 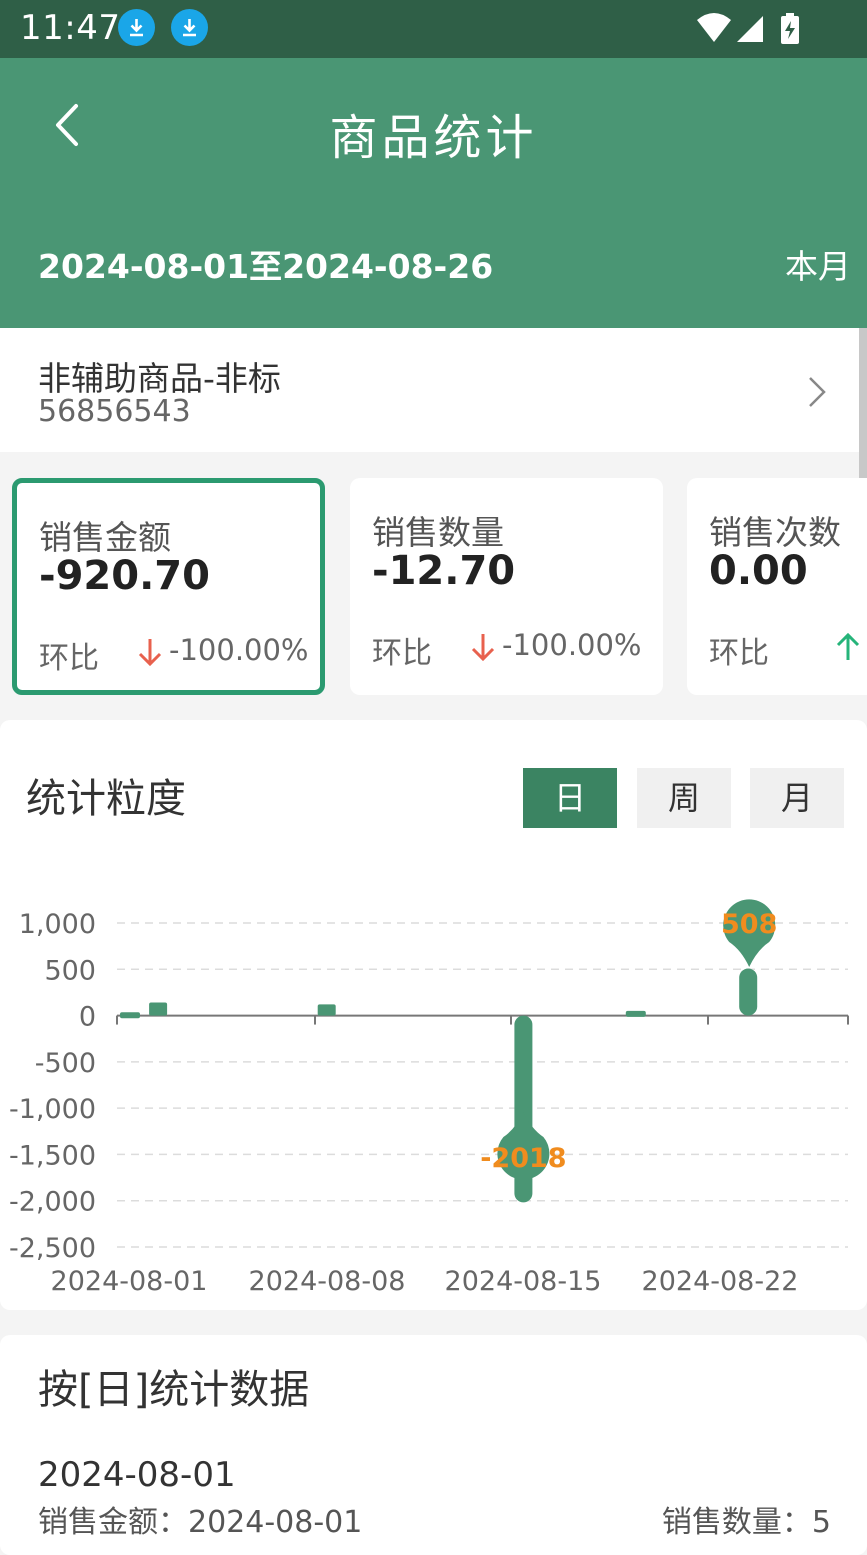 What do you see at coordinates (433, 29) in the screenshot?
I see `status-bar: 11:47` at bounding box center [433, 29].